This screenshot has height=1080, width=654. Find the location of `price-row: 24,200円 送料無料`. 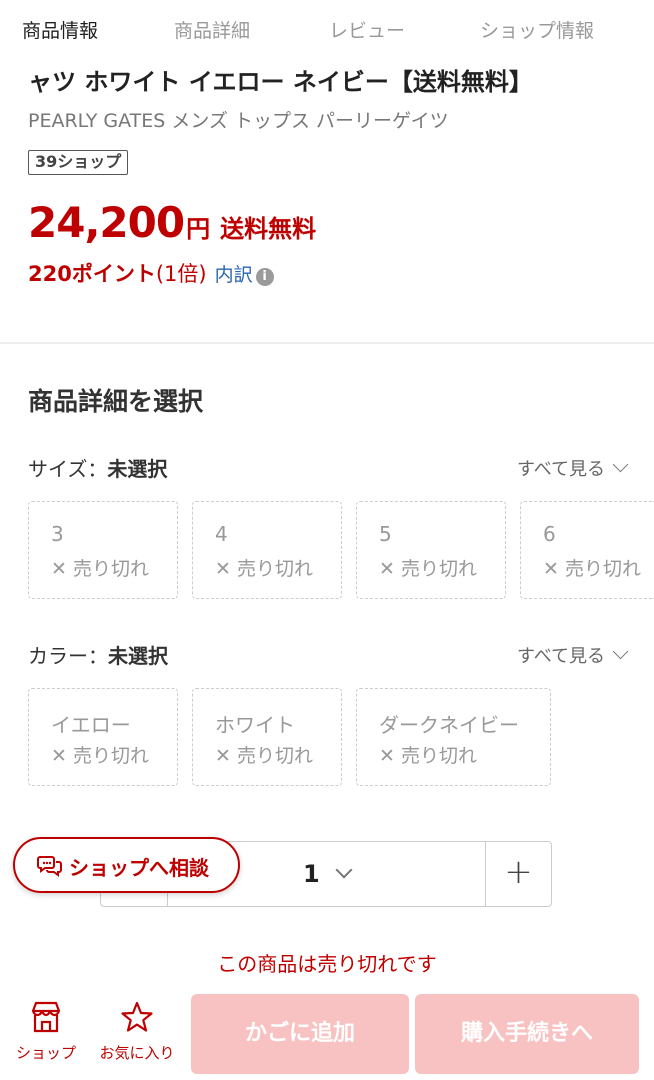

price-row: 24,200円 送料無料 is located at coordinates (172, 224).